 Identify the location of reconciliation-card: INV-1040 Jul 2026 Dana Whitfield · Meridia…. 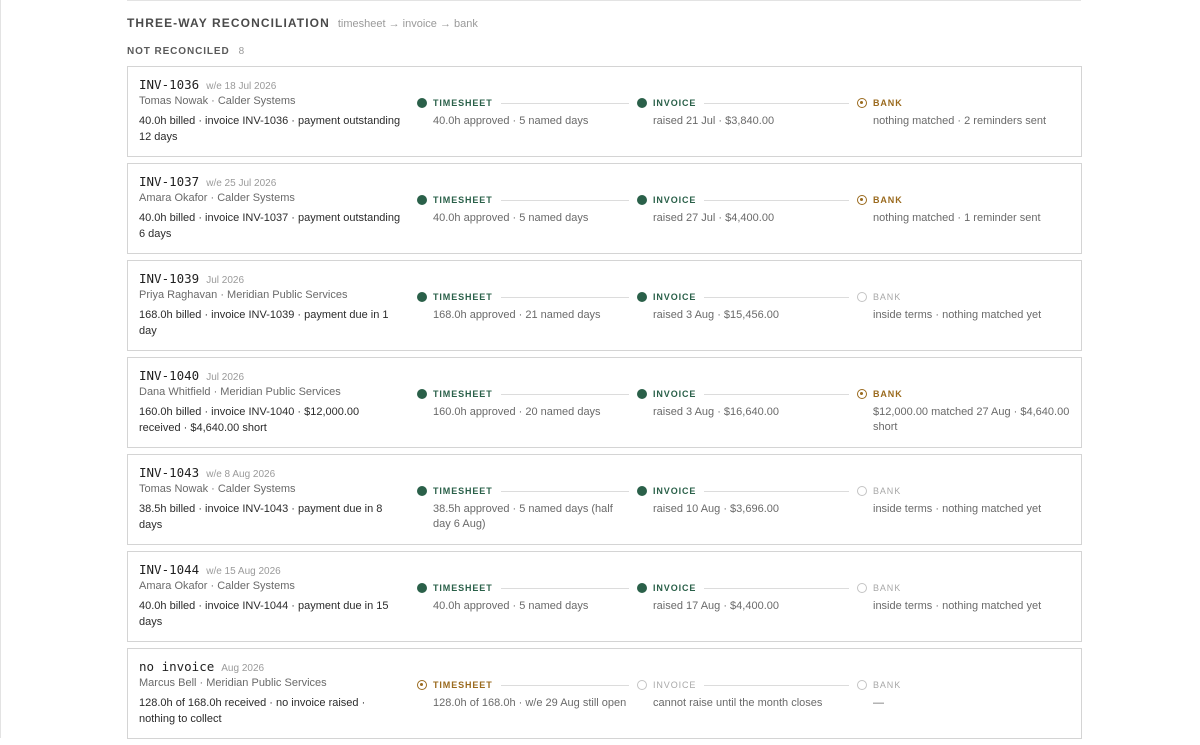
(604, 402).